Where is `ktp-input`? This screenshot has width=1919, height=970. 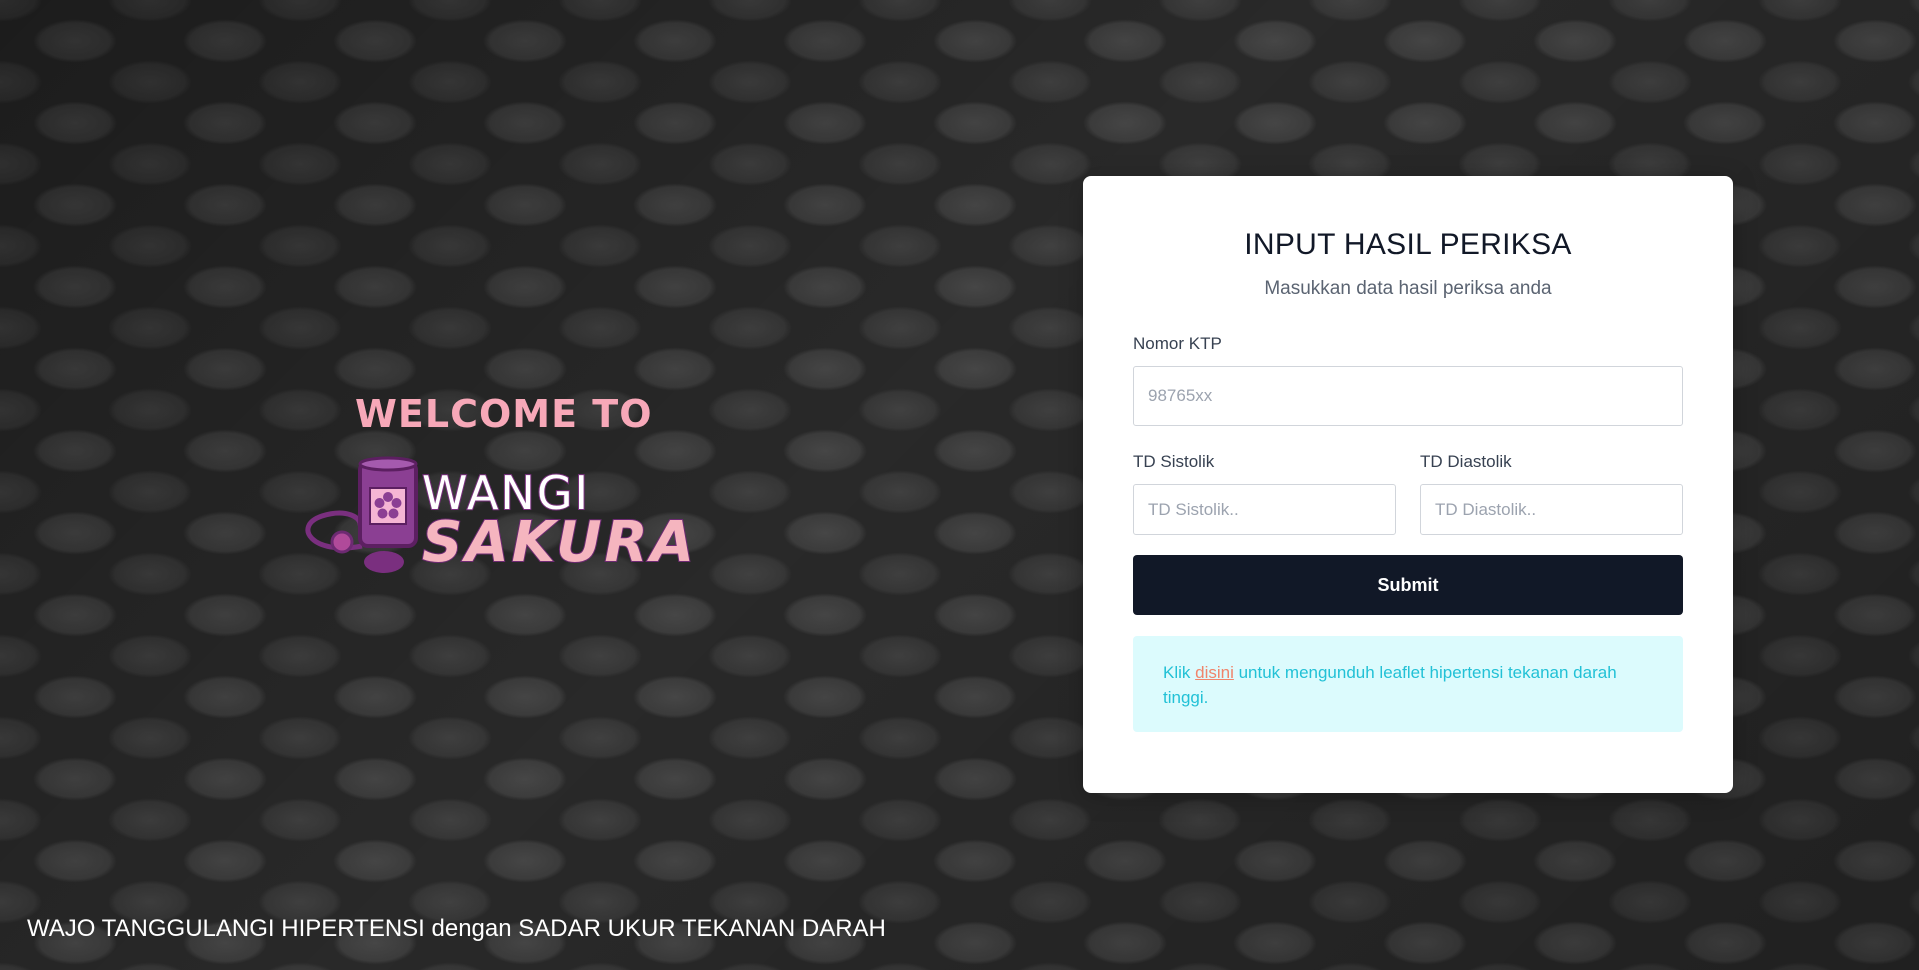 ktp-input is located at coordinates (1408, 396).